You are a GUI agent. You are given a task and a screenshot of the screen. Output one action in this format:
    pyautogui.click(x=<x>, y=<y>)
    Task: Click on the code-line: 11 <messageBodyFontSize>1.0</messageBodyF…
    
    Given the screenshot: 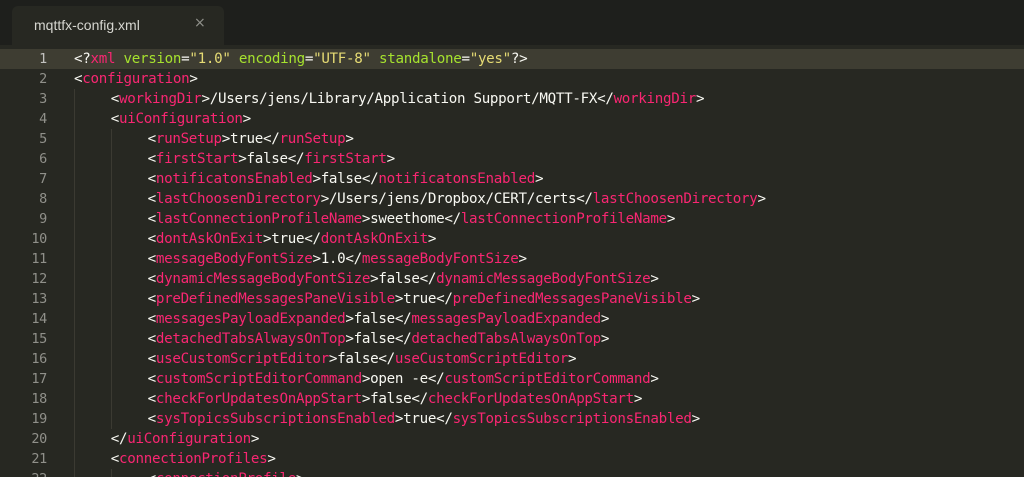 What is the action you would take?
    pyautogui.click(x=512, y=259)
    